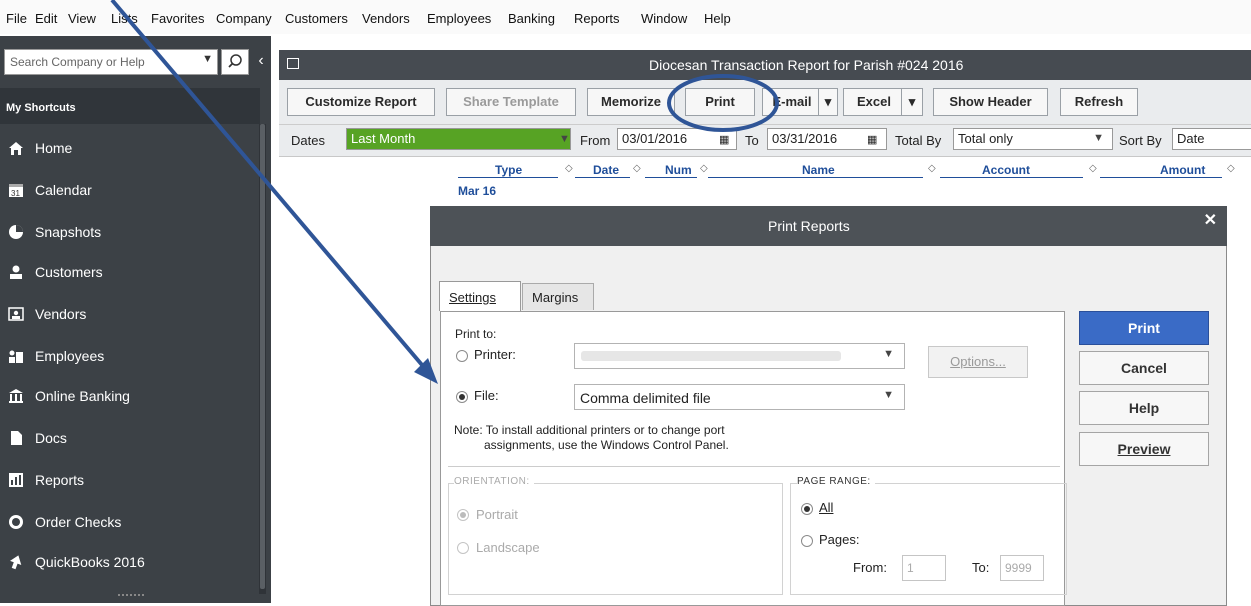 The width and height of the screenshot is (1251, 606). I want to click on show-header-button: Show Header, so click(990, 102).